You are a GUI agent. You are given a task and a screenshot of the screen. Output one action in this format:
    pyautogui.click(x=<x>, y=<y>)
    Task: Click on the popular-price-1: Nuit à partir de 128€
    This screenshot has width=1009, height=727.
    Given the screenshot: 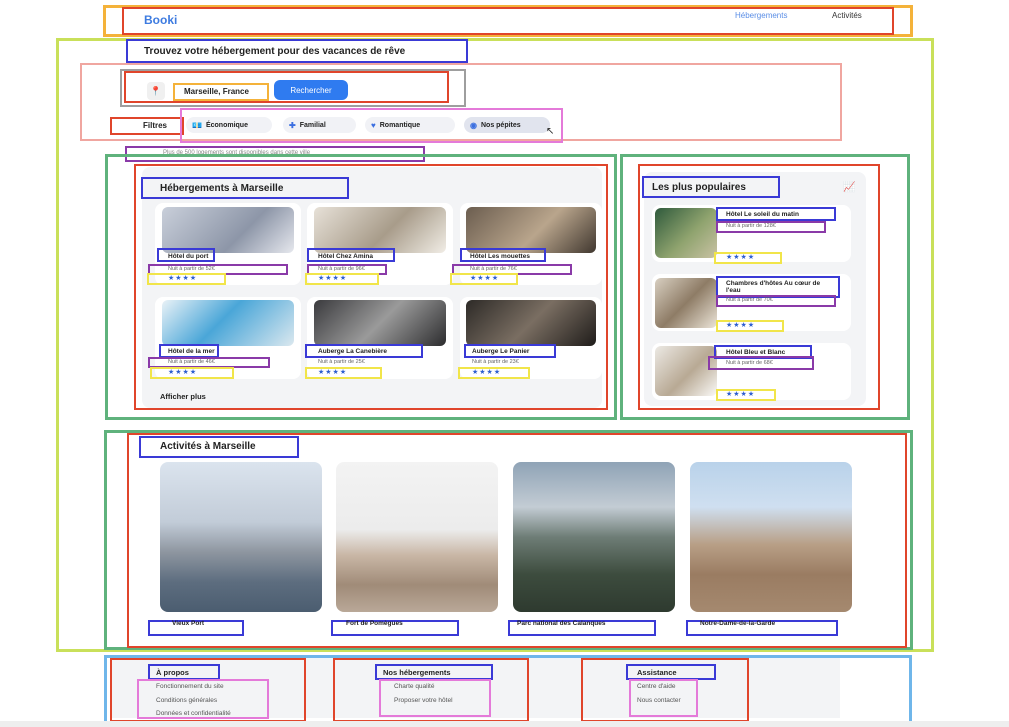 What is the action you would take?
    pyautogui.click(x=751, y=226)
    